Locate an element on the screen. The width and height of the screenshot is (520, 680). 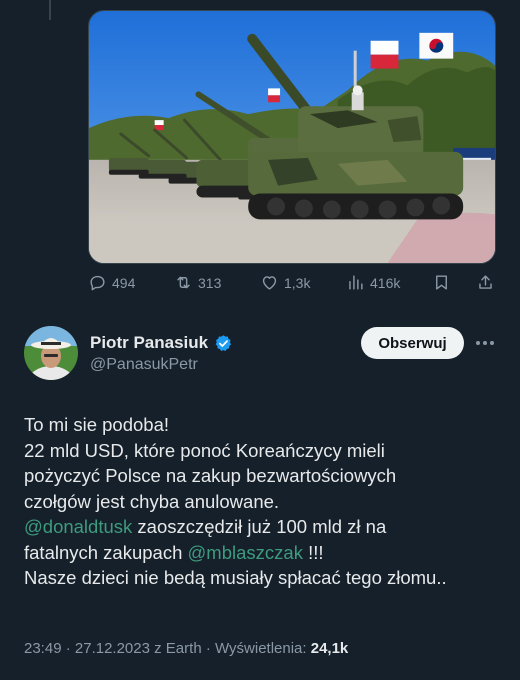
views-button: 416k is located at coordinates (373, 282).